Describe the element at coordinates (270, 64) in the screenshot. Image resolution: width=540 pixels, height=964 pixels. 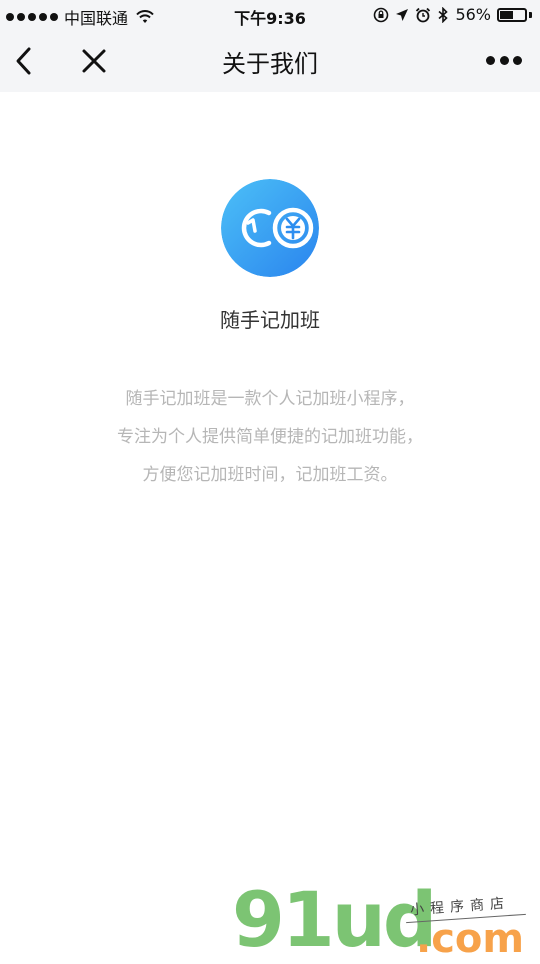
I see `page-title: 关于我们` at that location.